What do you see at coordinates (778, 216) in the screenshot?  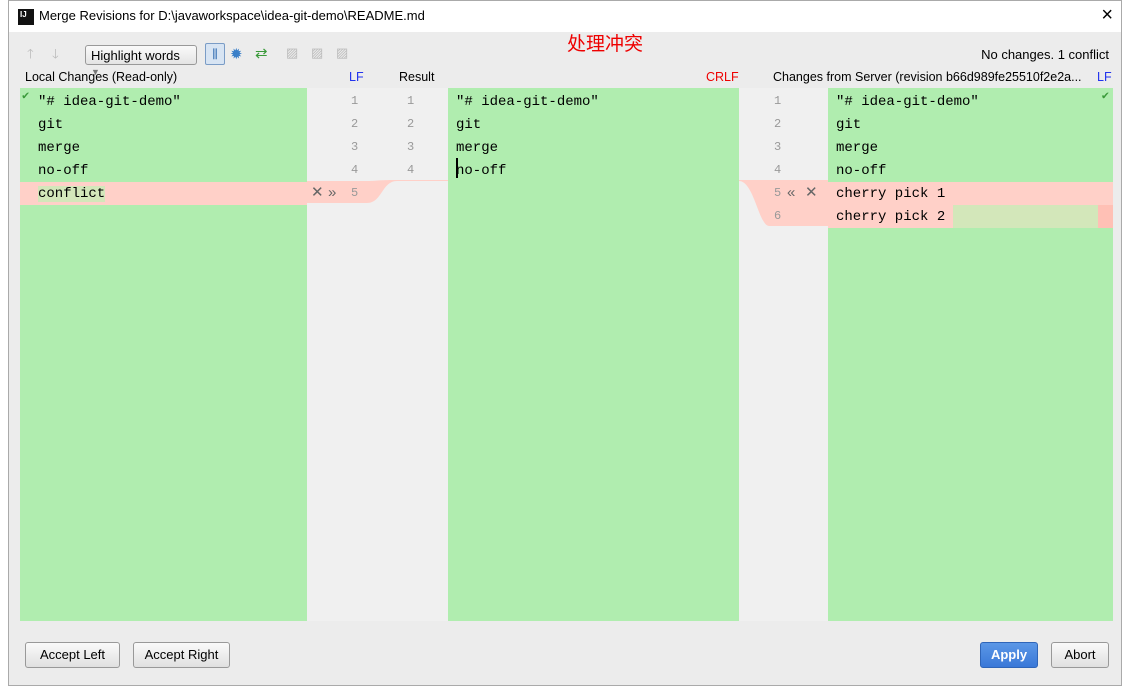 I see `line-number: 6` at bounding box center [778, 216].